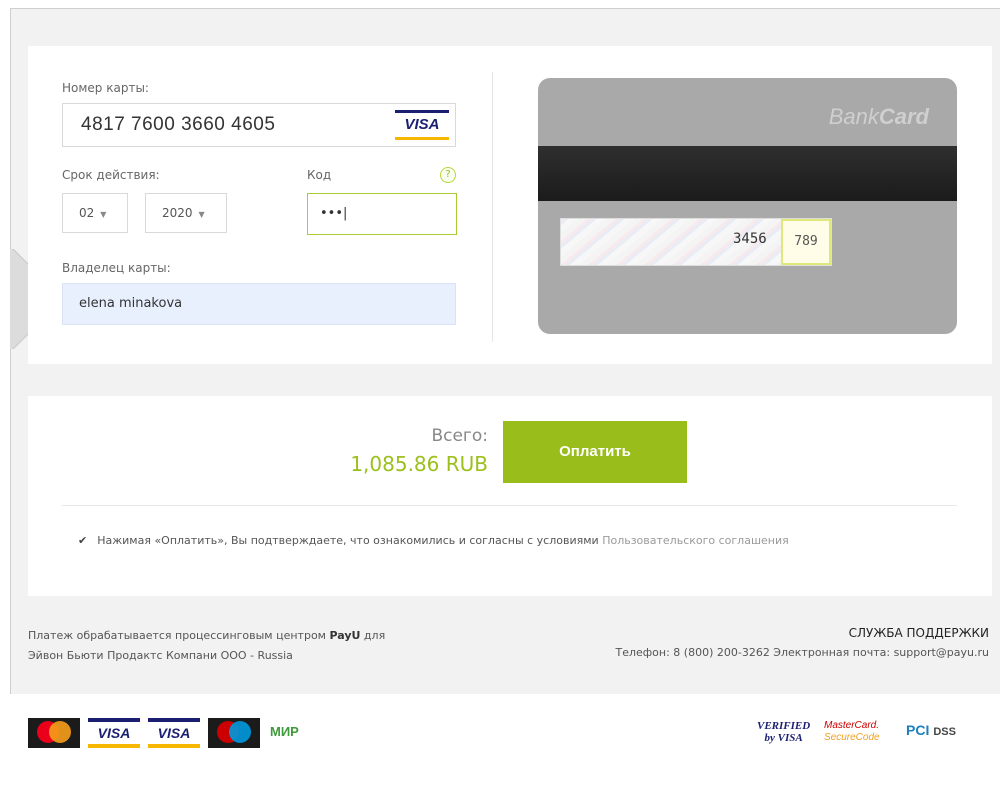  I want to click on total-amount: 1,085.86 RUB, so click(419, 464).